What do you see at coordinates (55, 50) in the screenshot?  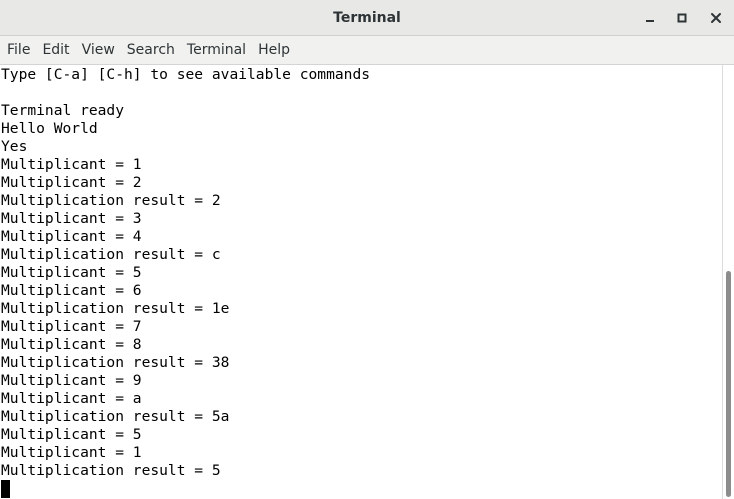 I see `menu-edit: Edit` at bounding box center [55, 50].